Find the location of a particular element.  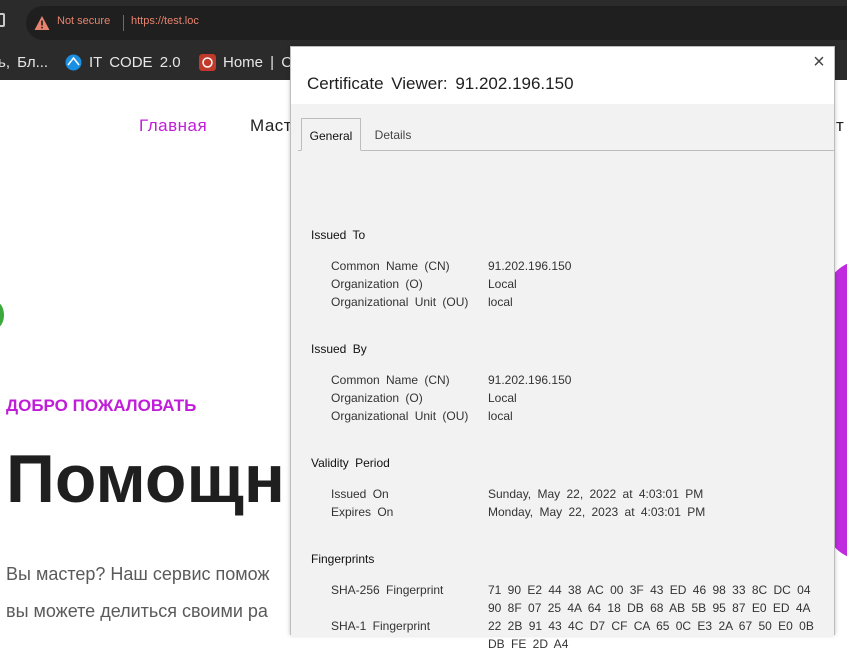

issued-on-label: Issued On is located at coordinates (360, 494).